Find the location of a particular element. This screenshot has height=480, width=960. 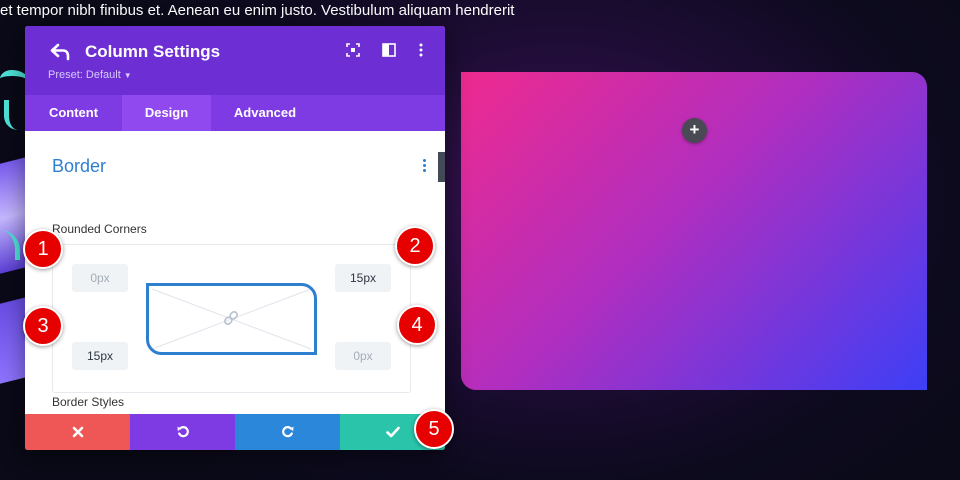

undo-icon is located at coordinates (183, 432).